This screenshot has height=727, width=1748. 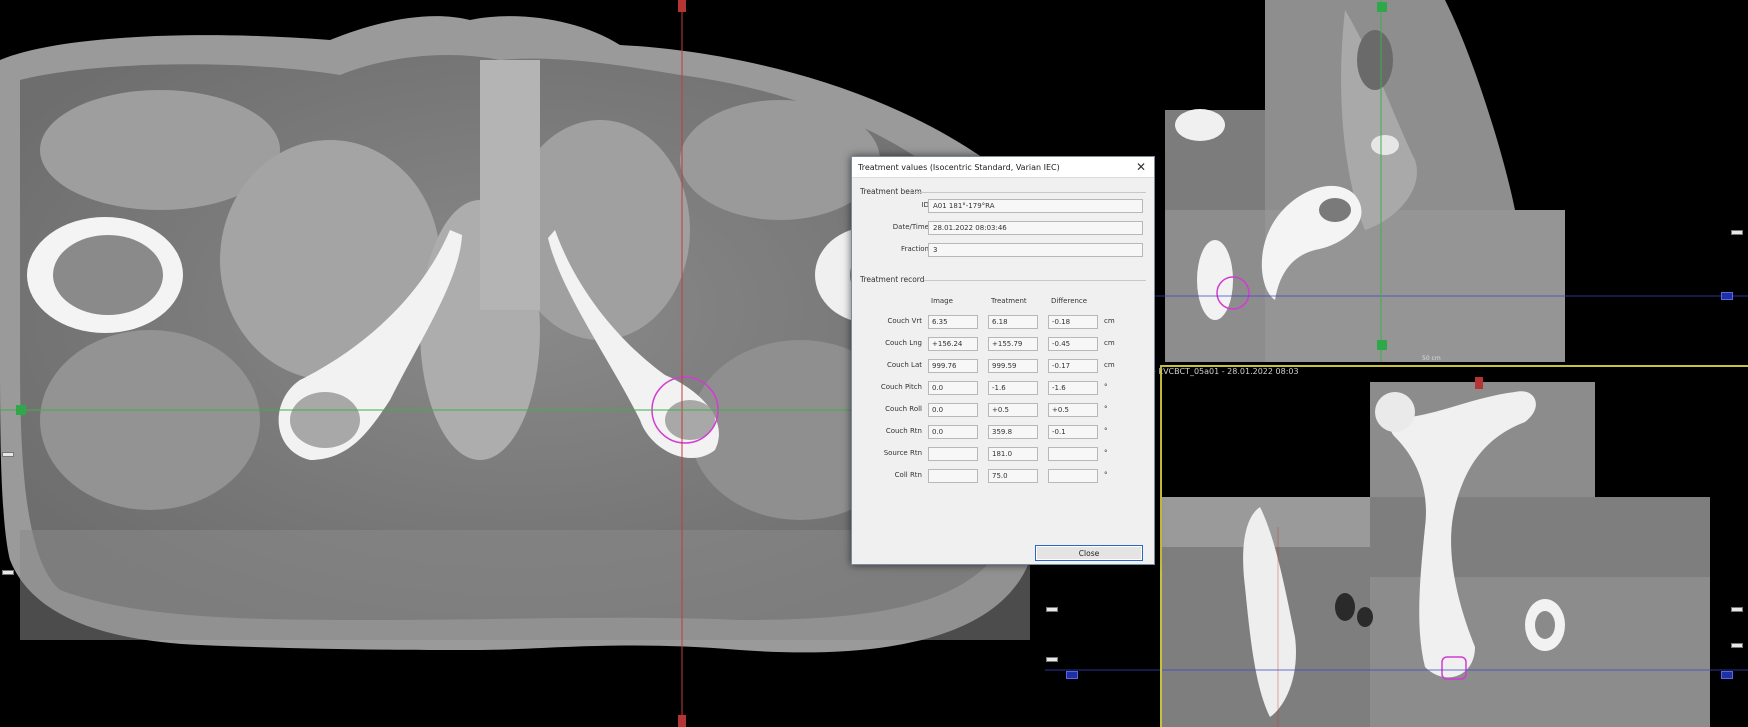 What do you see at coordinates (1226, 371) in the screenshot?
I see `coronal-viewport-caption: - kVCBCT_05a01 - 28.01.2022 08:03` at bounding box center [1226, 371].